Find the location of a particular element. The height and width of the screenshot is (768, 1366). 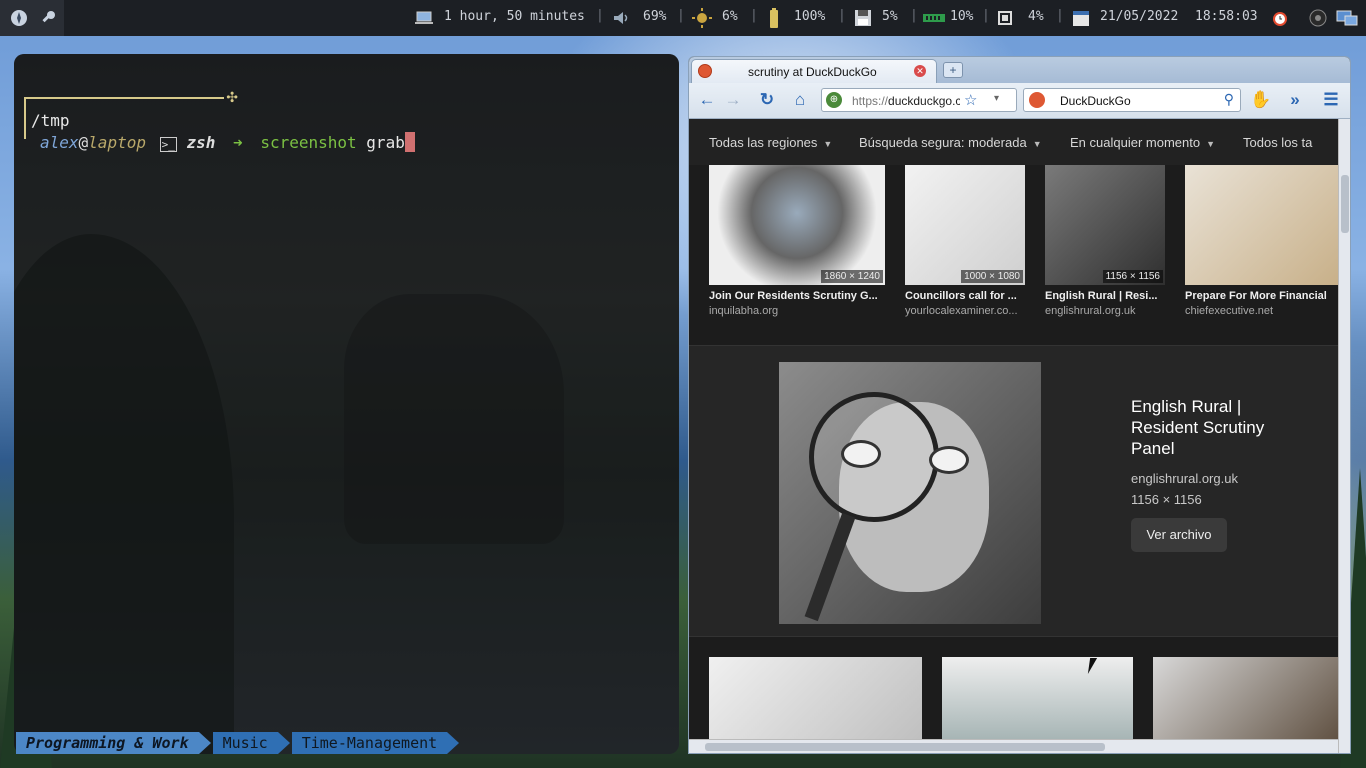

search-bar: DuckDuckGo ⚲ is located at coordinates (1132, 100).